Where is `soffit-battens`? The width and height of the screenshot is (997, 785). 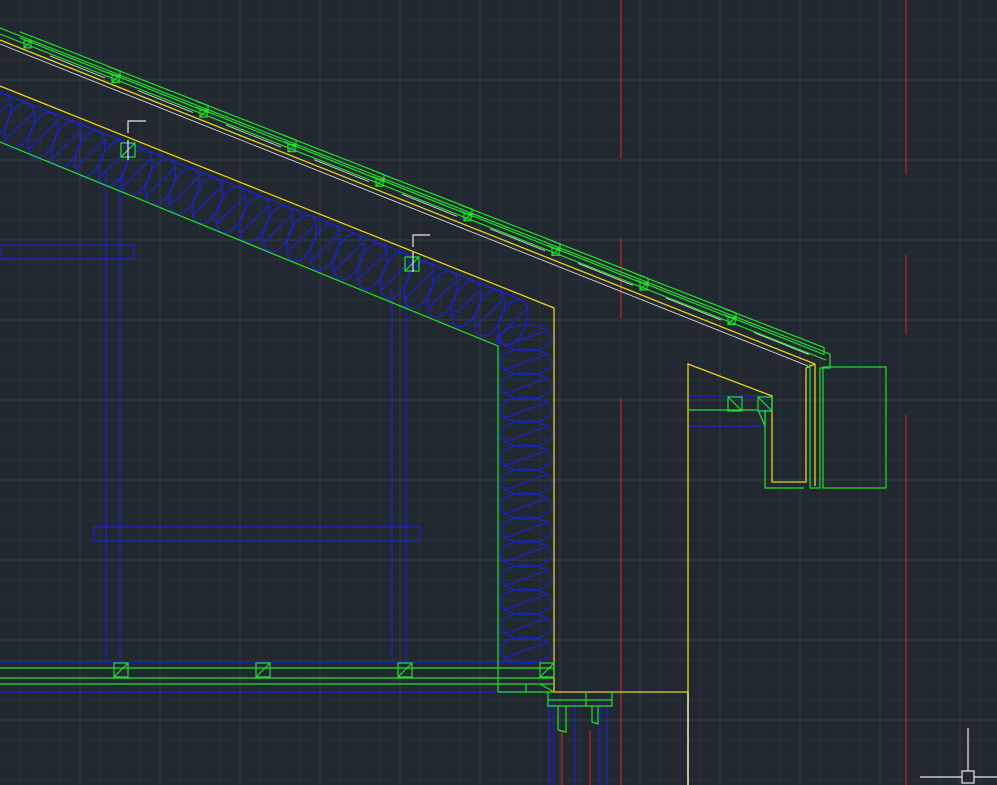
soffit-battens is located at coordinates (730, 411).